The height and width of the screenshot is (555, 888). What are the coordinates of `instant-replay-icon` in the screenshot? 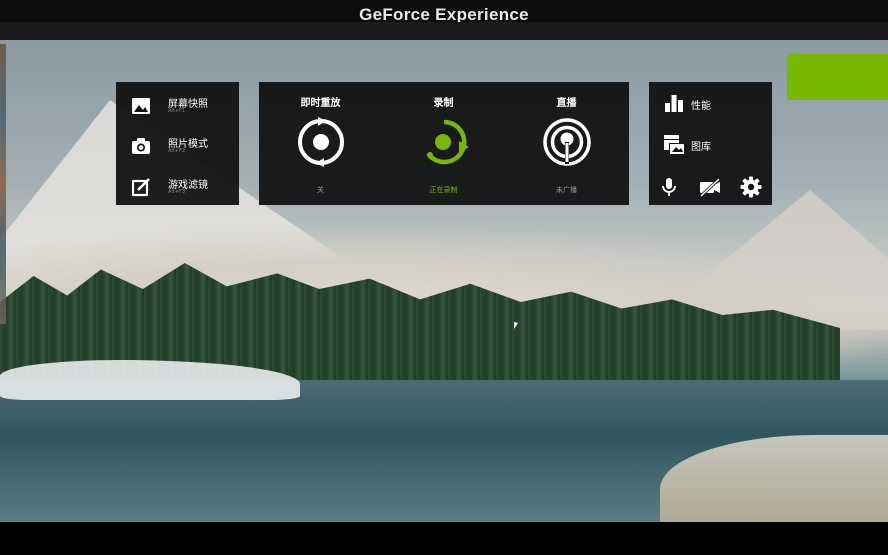 It's located at (321, 142).